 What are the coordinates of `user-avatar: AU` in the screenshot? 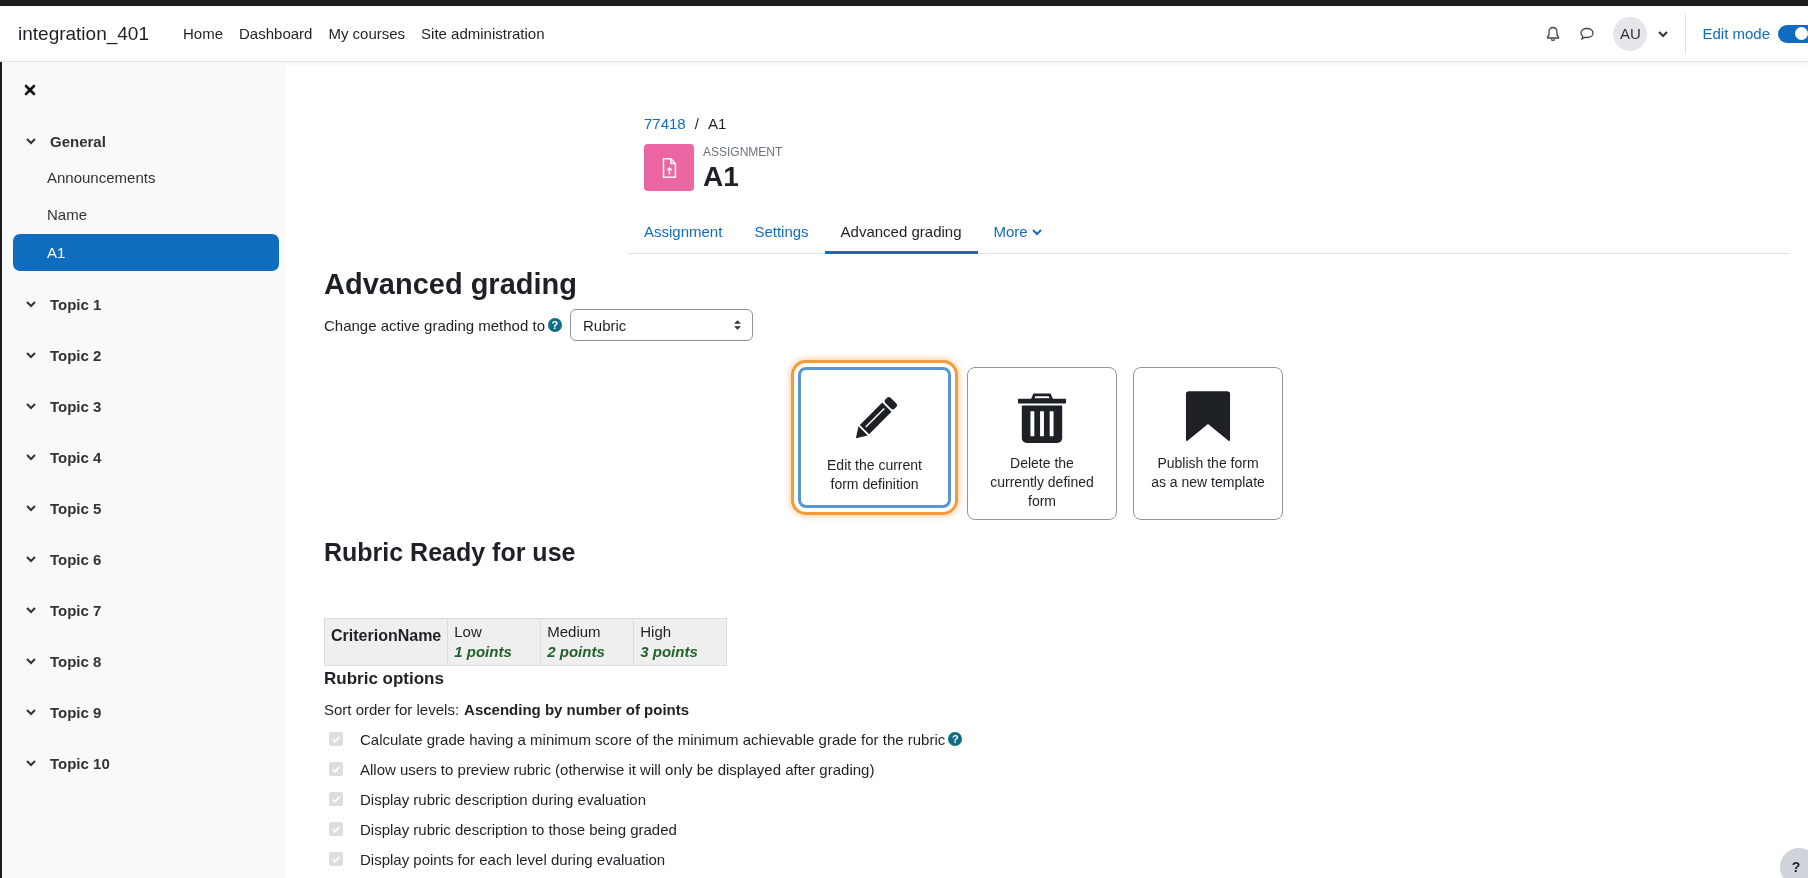 It's located at (1630, 33).